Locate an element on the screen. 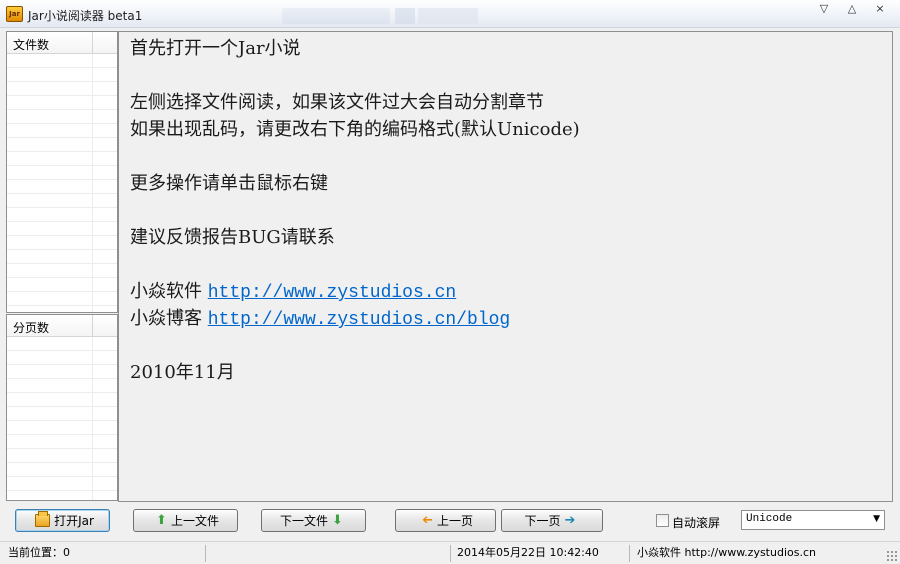 The image size is (900, 564). title-bar: Jar Jar小说阅读器 beta1 ▽ △ × is located at coordinates (450, 14).